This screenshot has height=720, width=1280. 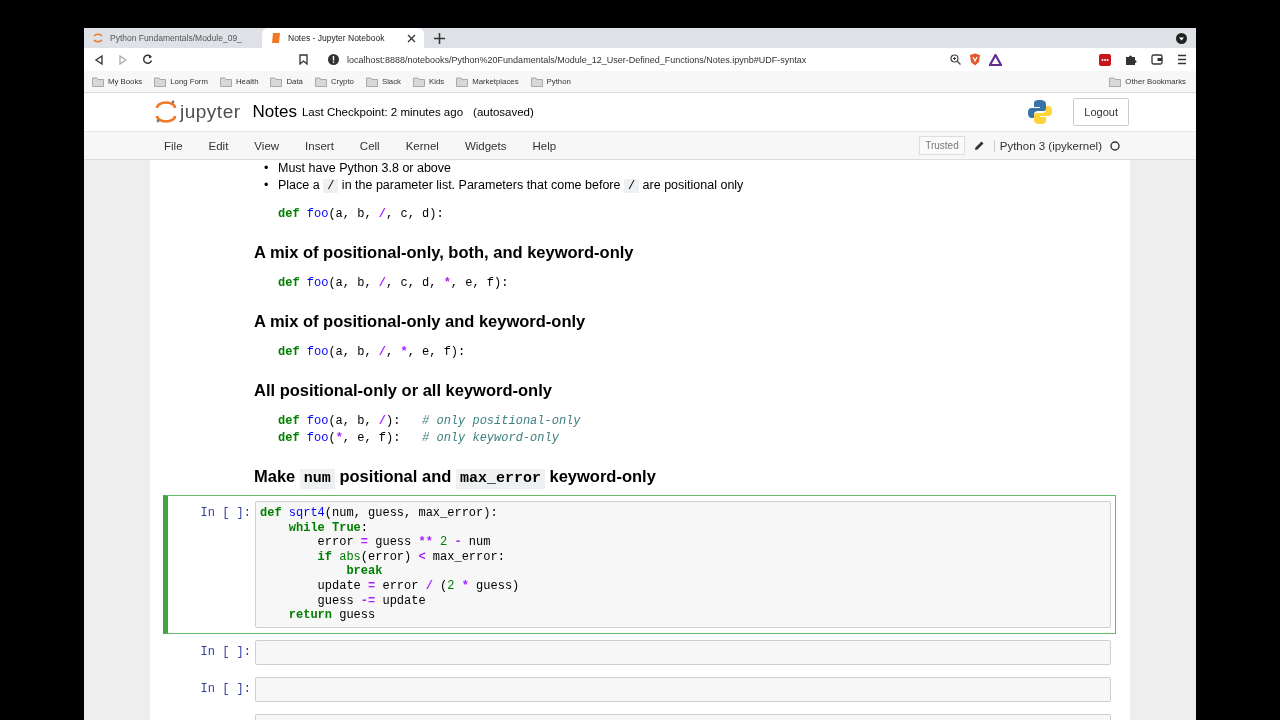 What do you see at coordinates (1157, 59) in the screenshot?
I see `wallet-icon` at bounding box center [1157, 59].